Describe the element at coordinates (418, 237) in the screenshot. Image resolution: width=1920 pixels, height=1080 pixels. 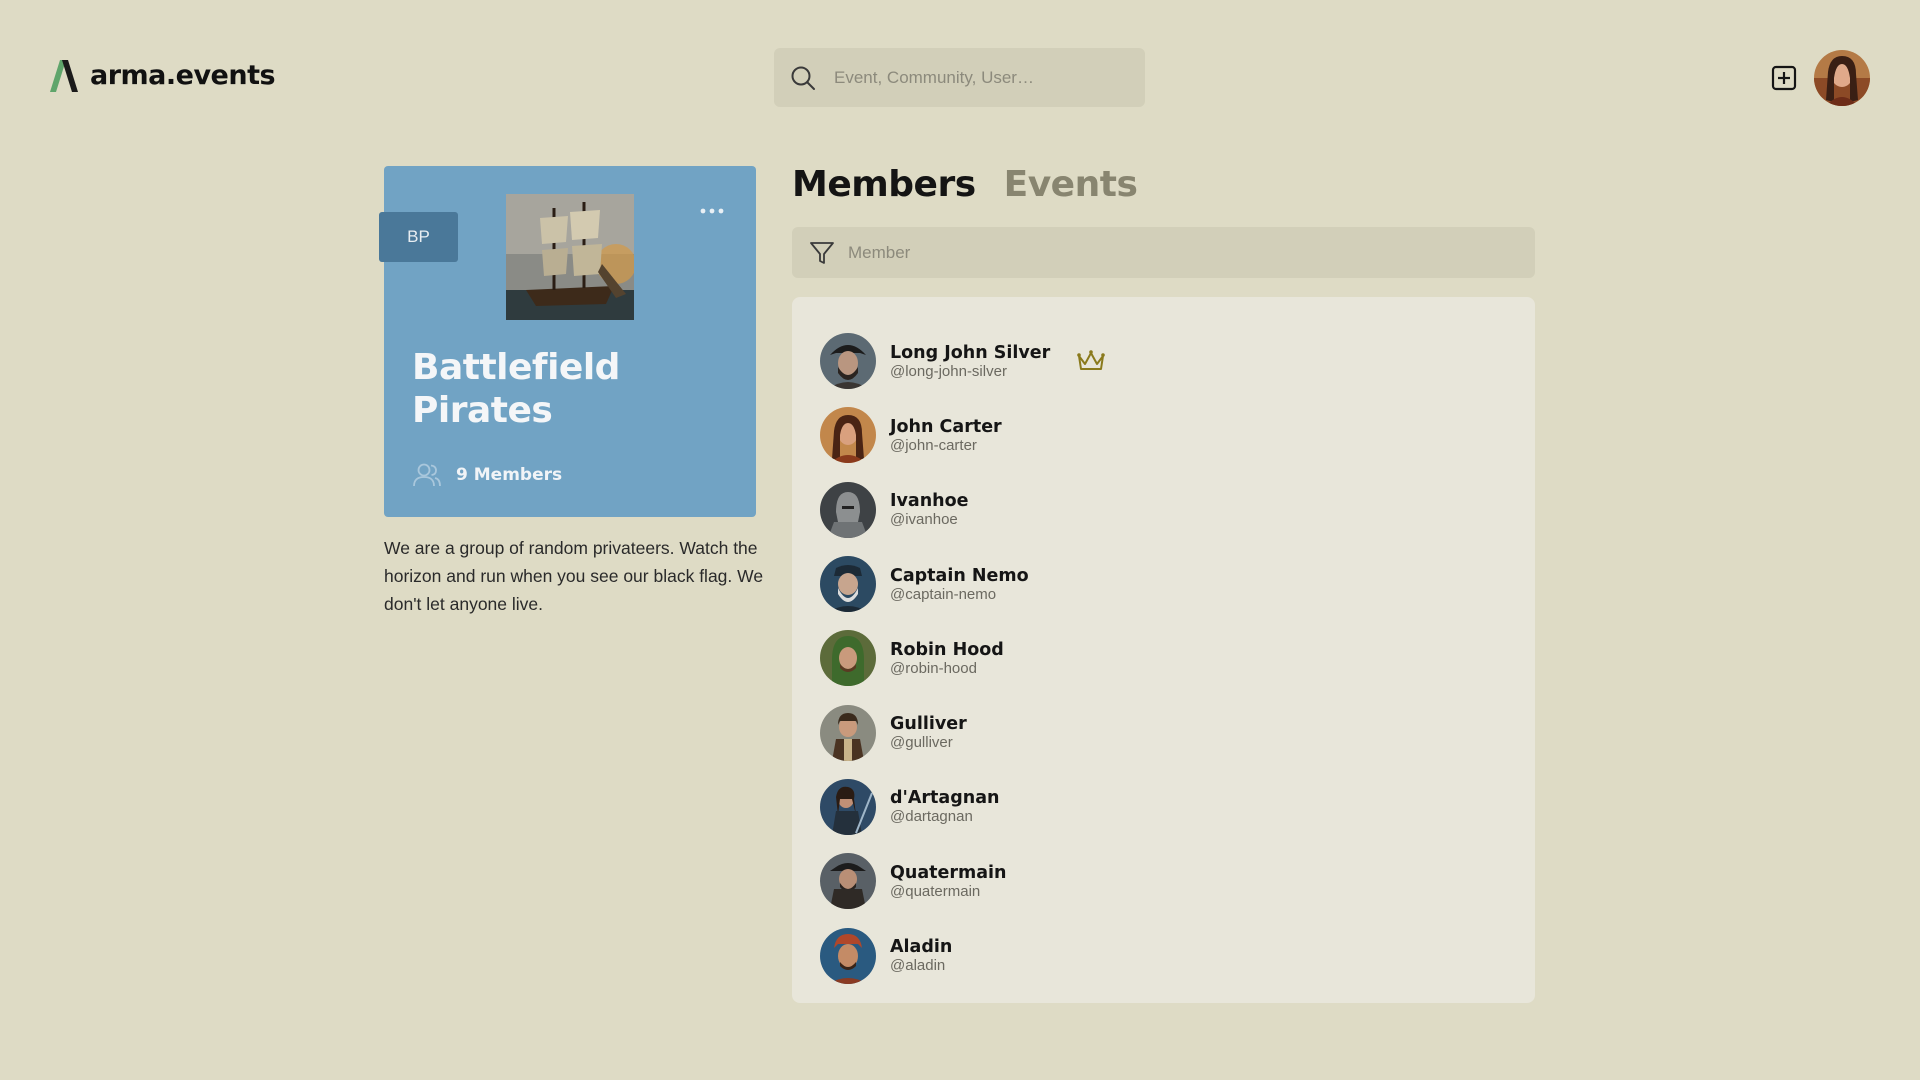
I see `community-tag-badge: BP` at that location.